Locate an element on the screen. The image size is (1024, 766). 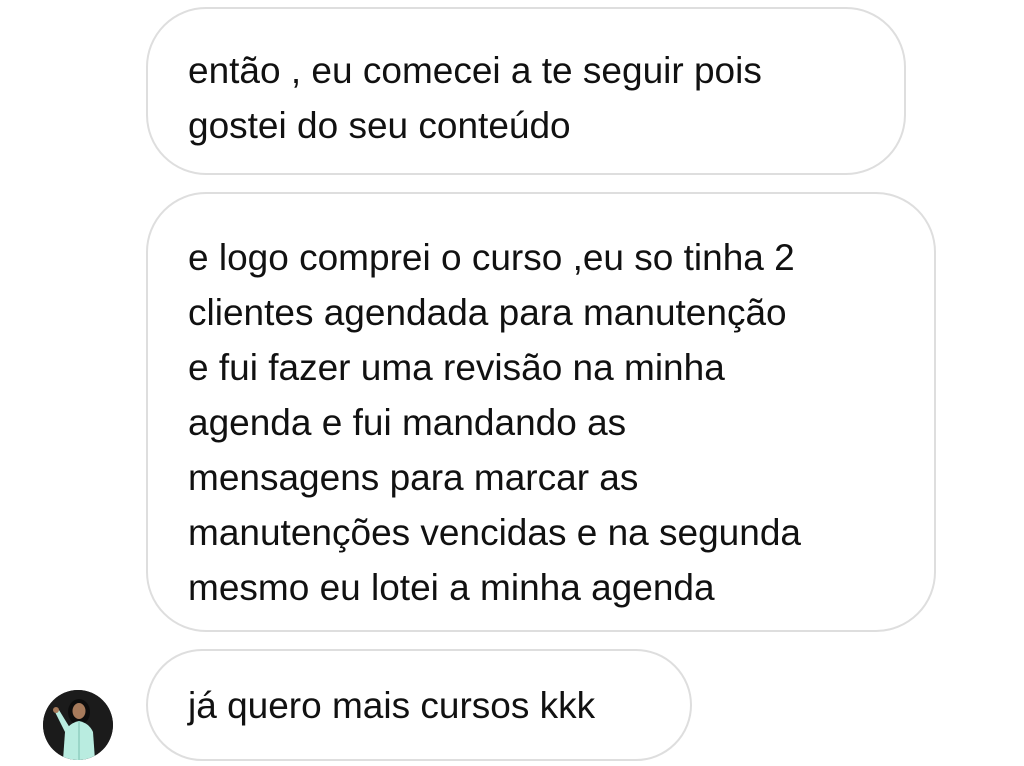
sender-avatar is located at coordinates (78, 725).